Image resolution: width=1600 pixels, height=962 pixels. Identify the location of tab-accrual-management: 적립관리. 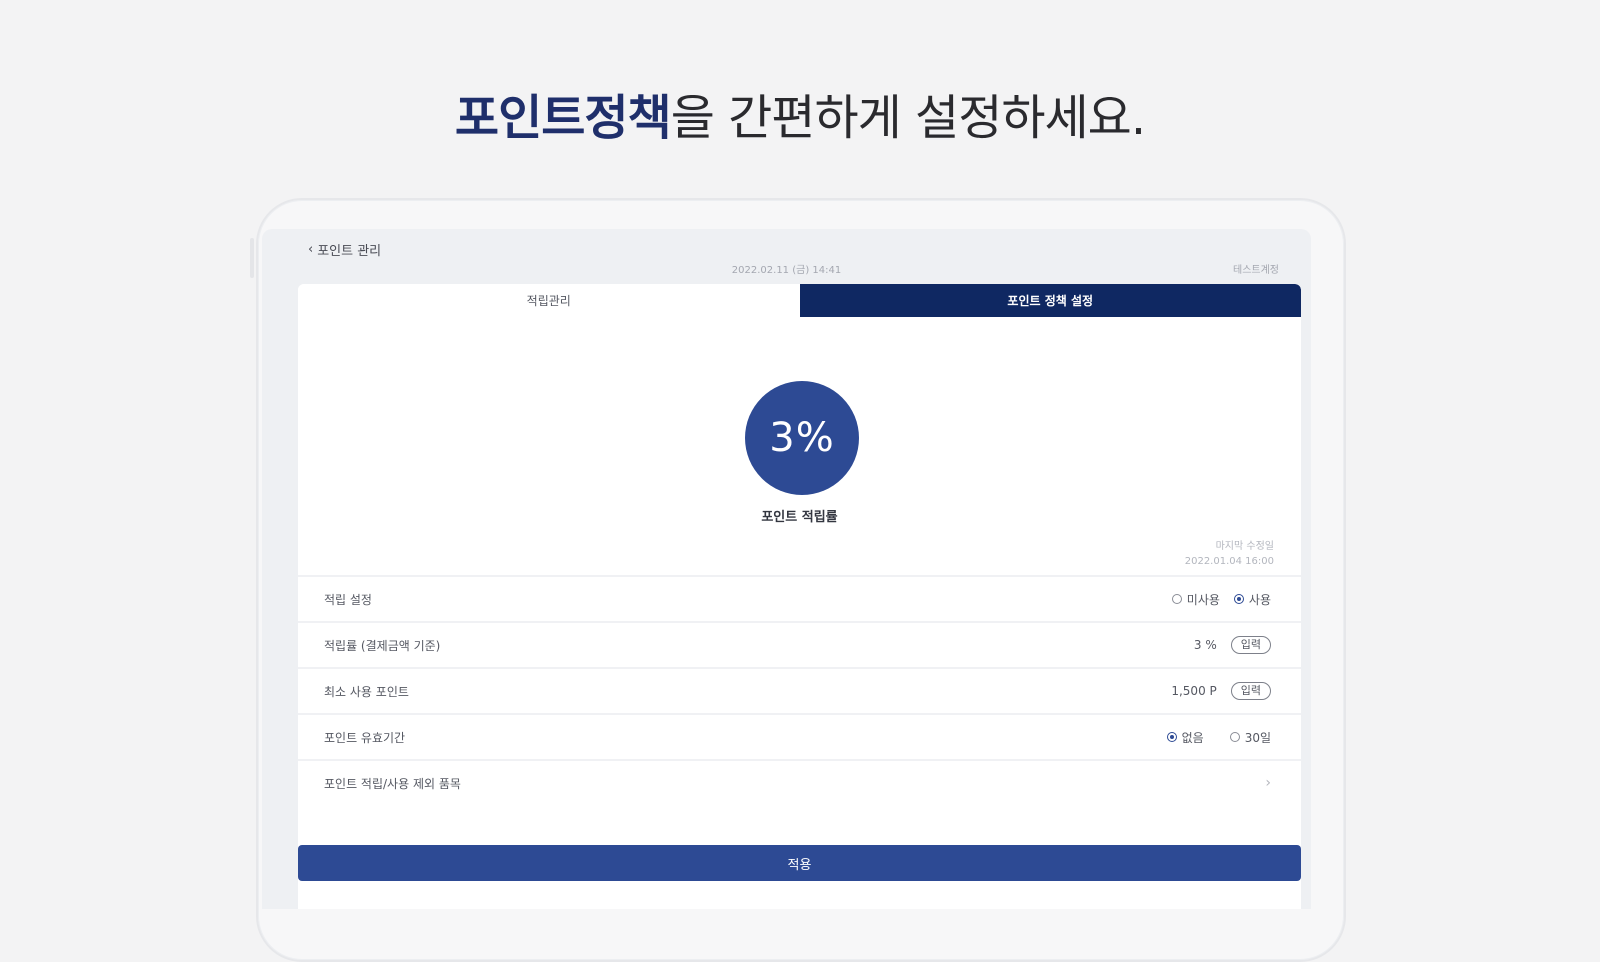
(549, 300).